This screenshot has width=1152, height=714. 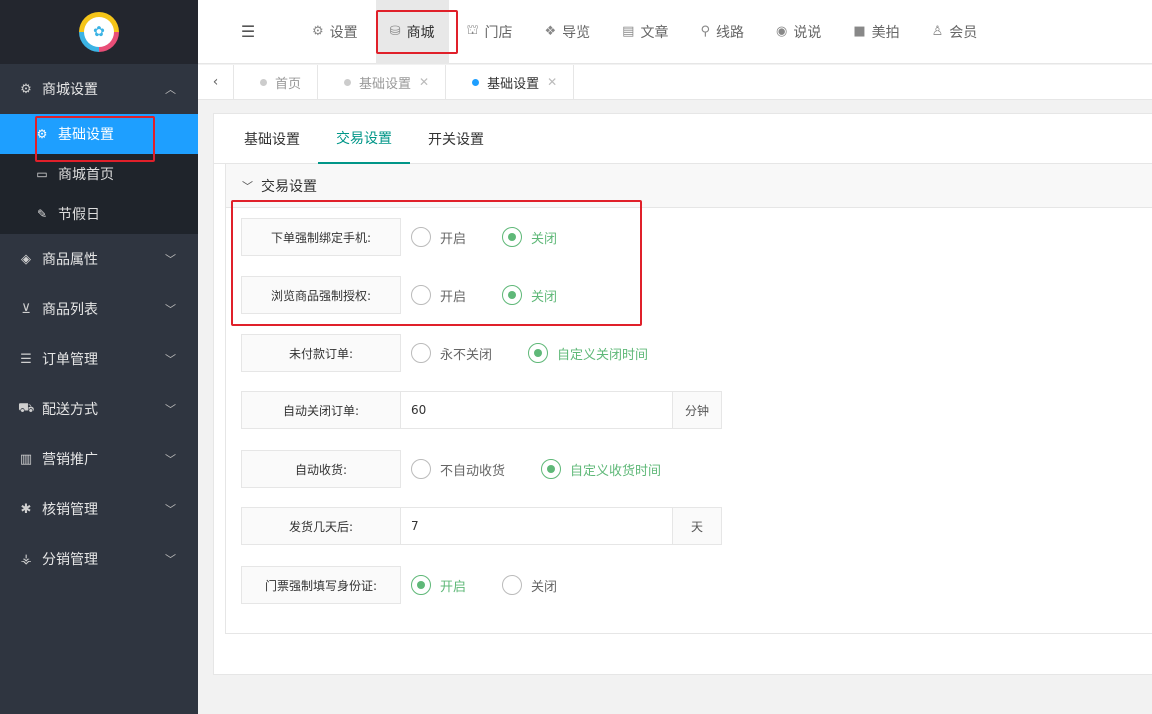 What do you see at coordinates (529, 585) in the screenshot?
I see `radio-ticket-id-off: 关闭` at bounding box center [529, 585].